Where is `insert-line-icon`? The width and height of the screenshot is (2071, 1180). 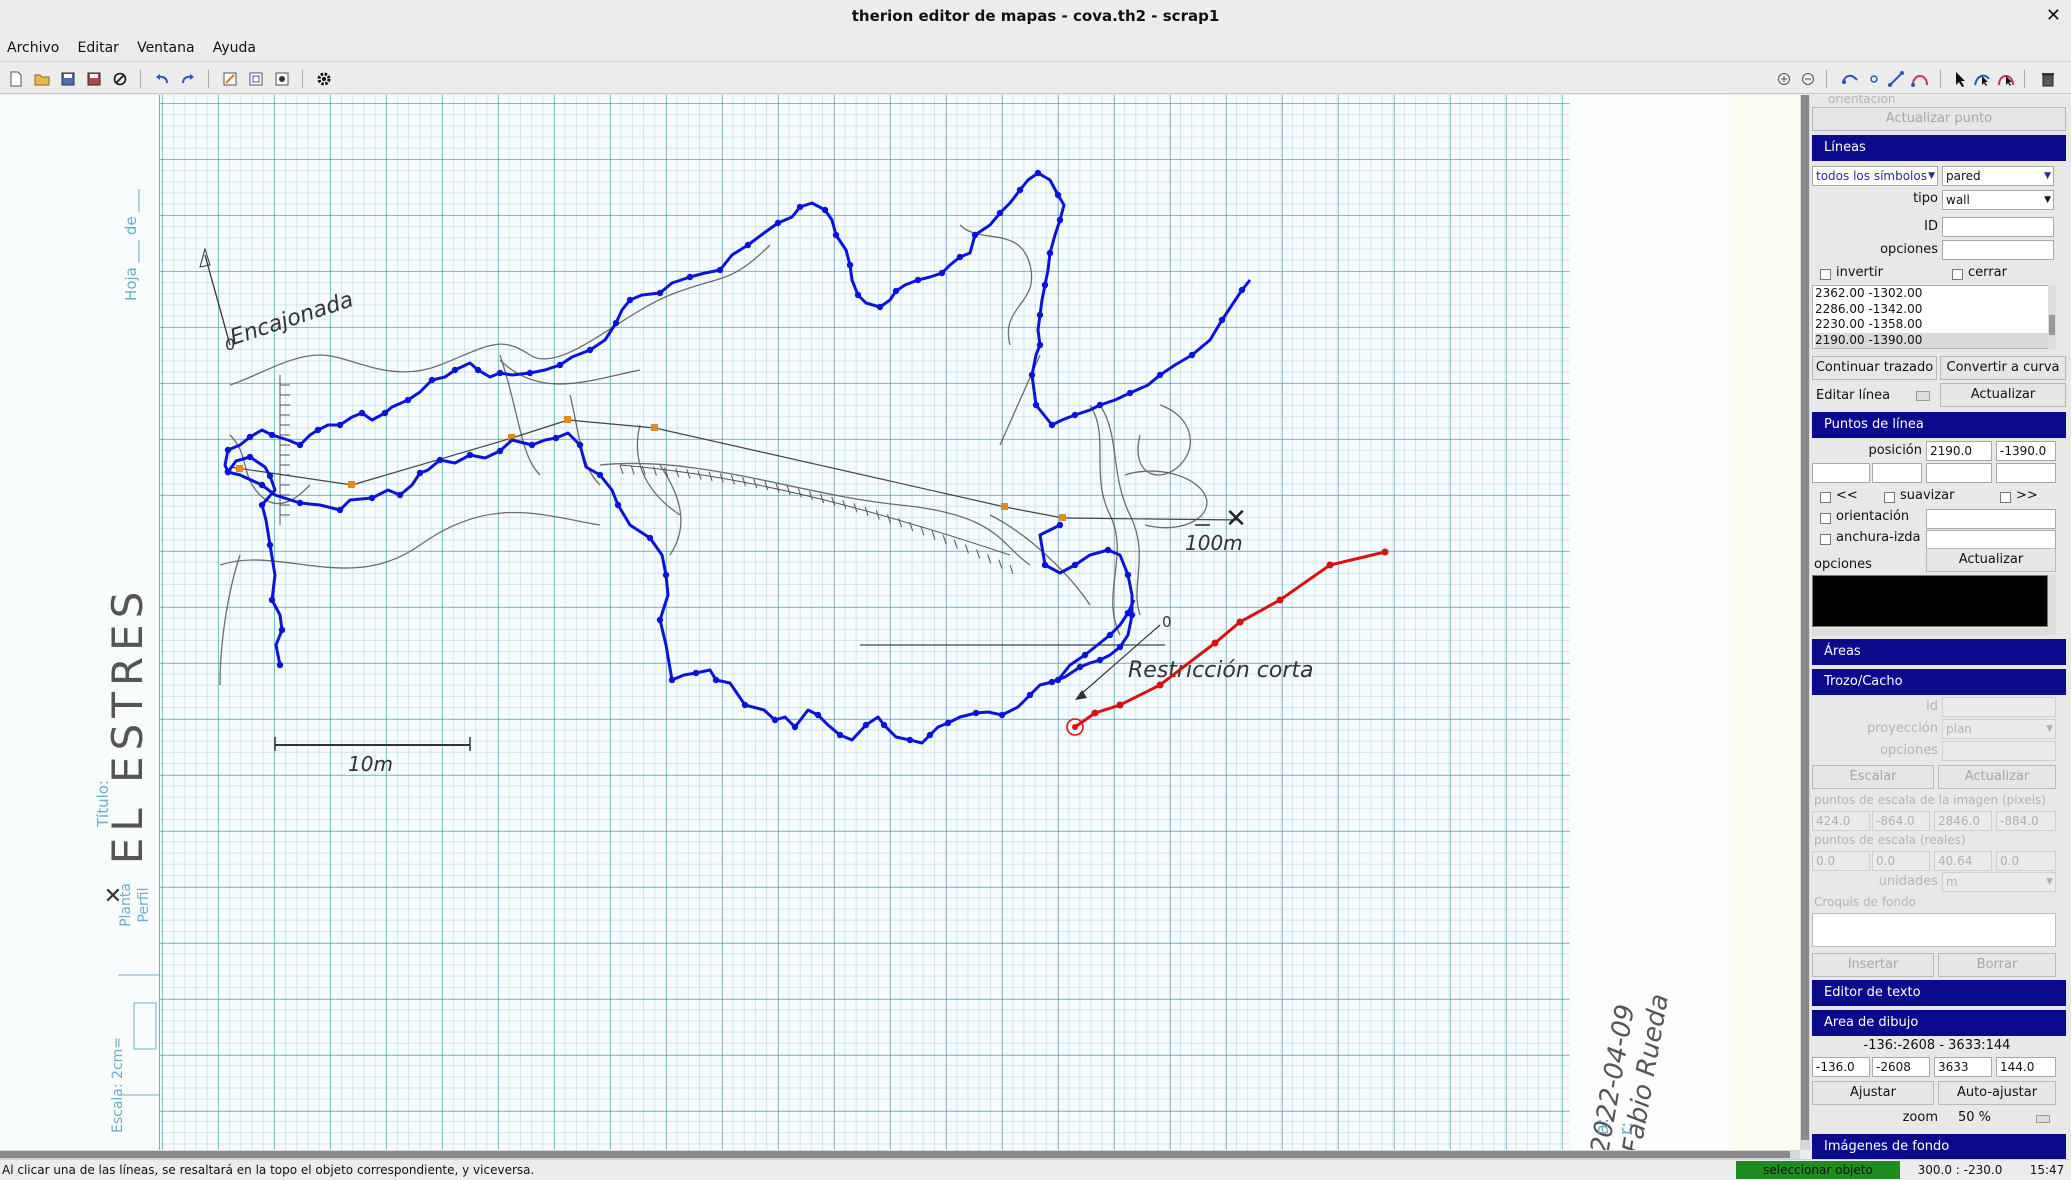
insert-line-icon is located at coordinates (1874, 79).